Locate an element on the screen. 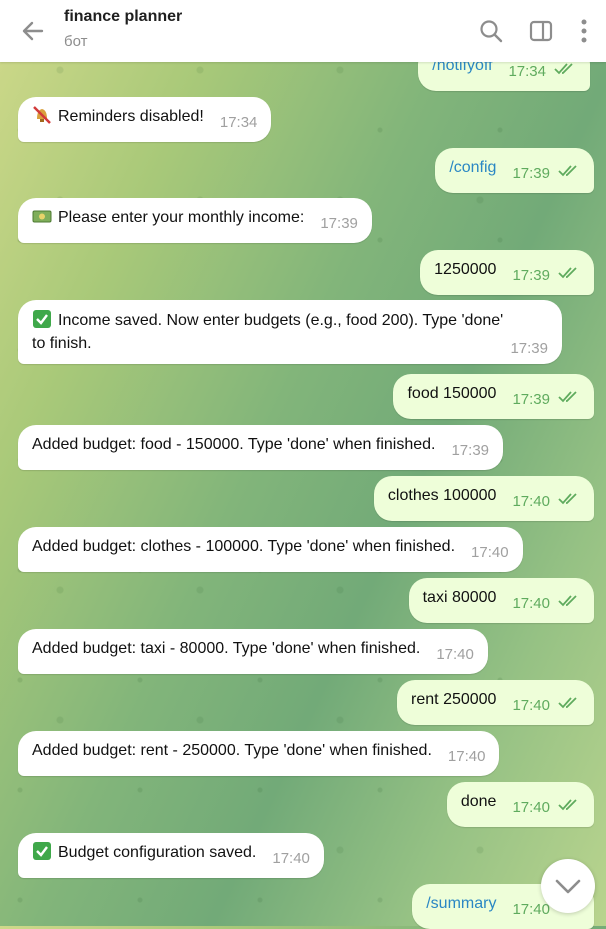 This screenshot has width=606, height=929. money-icon is located at coordinates (42, 216).